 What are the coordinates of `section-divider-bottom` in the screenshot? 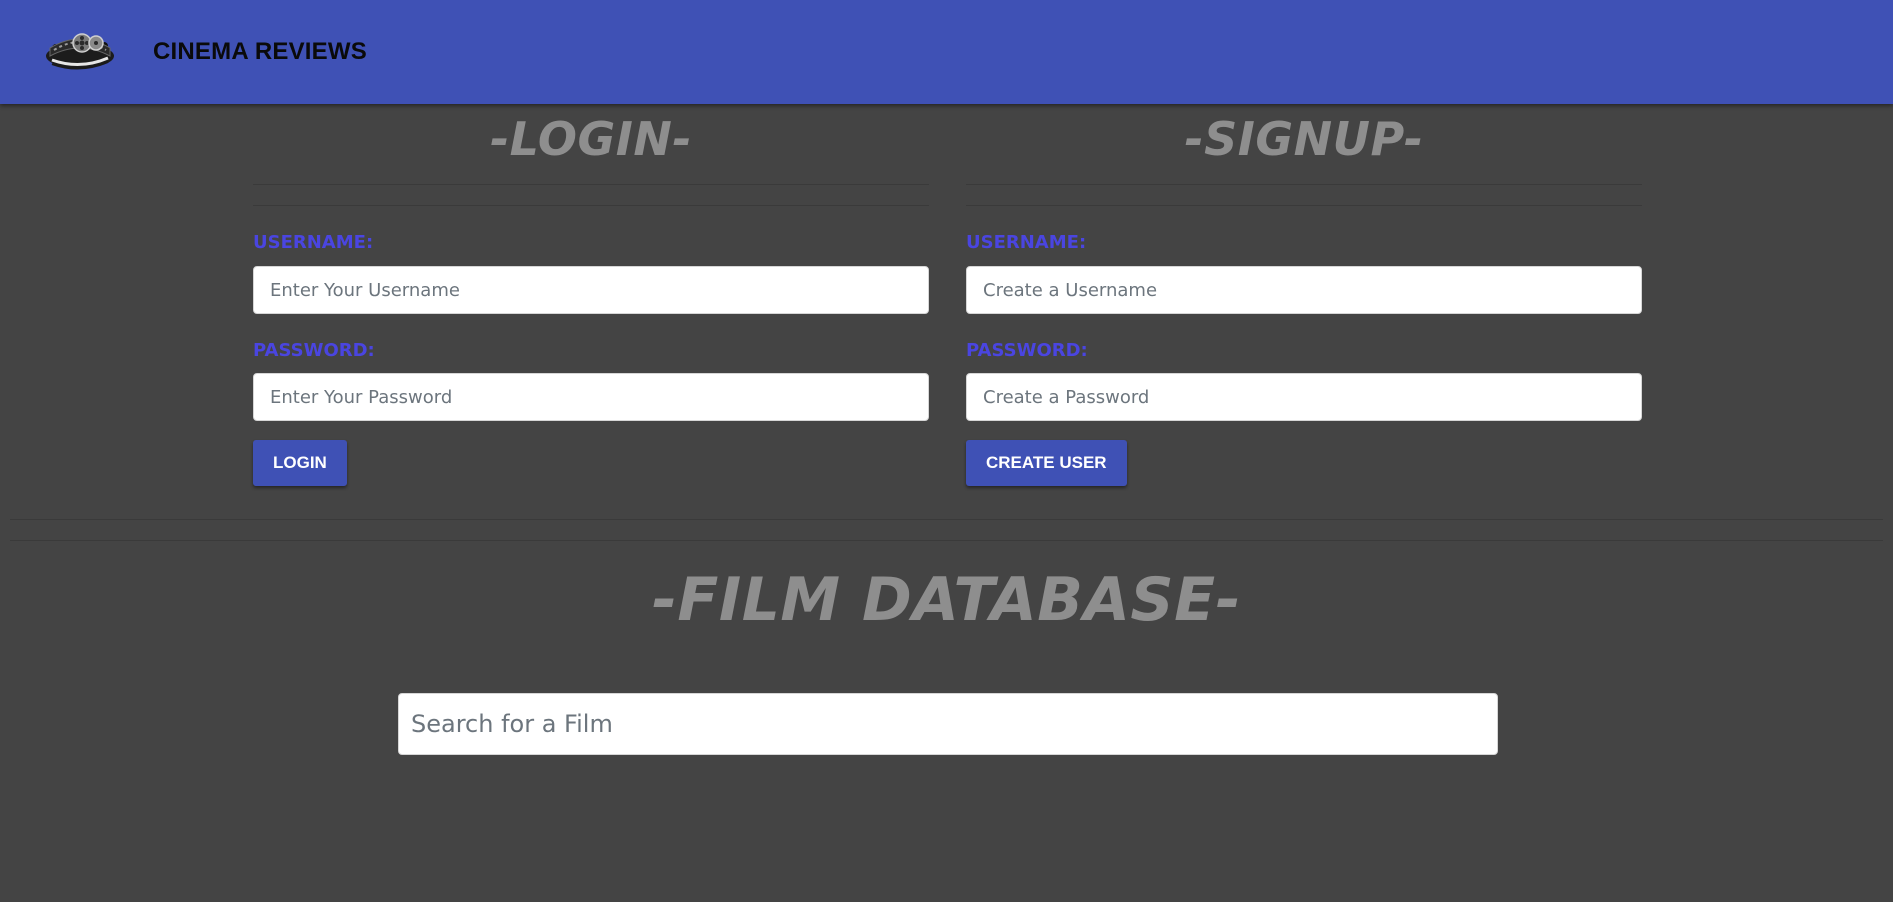 It's located at (946, 540).